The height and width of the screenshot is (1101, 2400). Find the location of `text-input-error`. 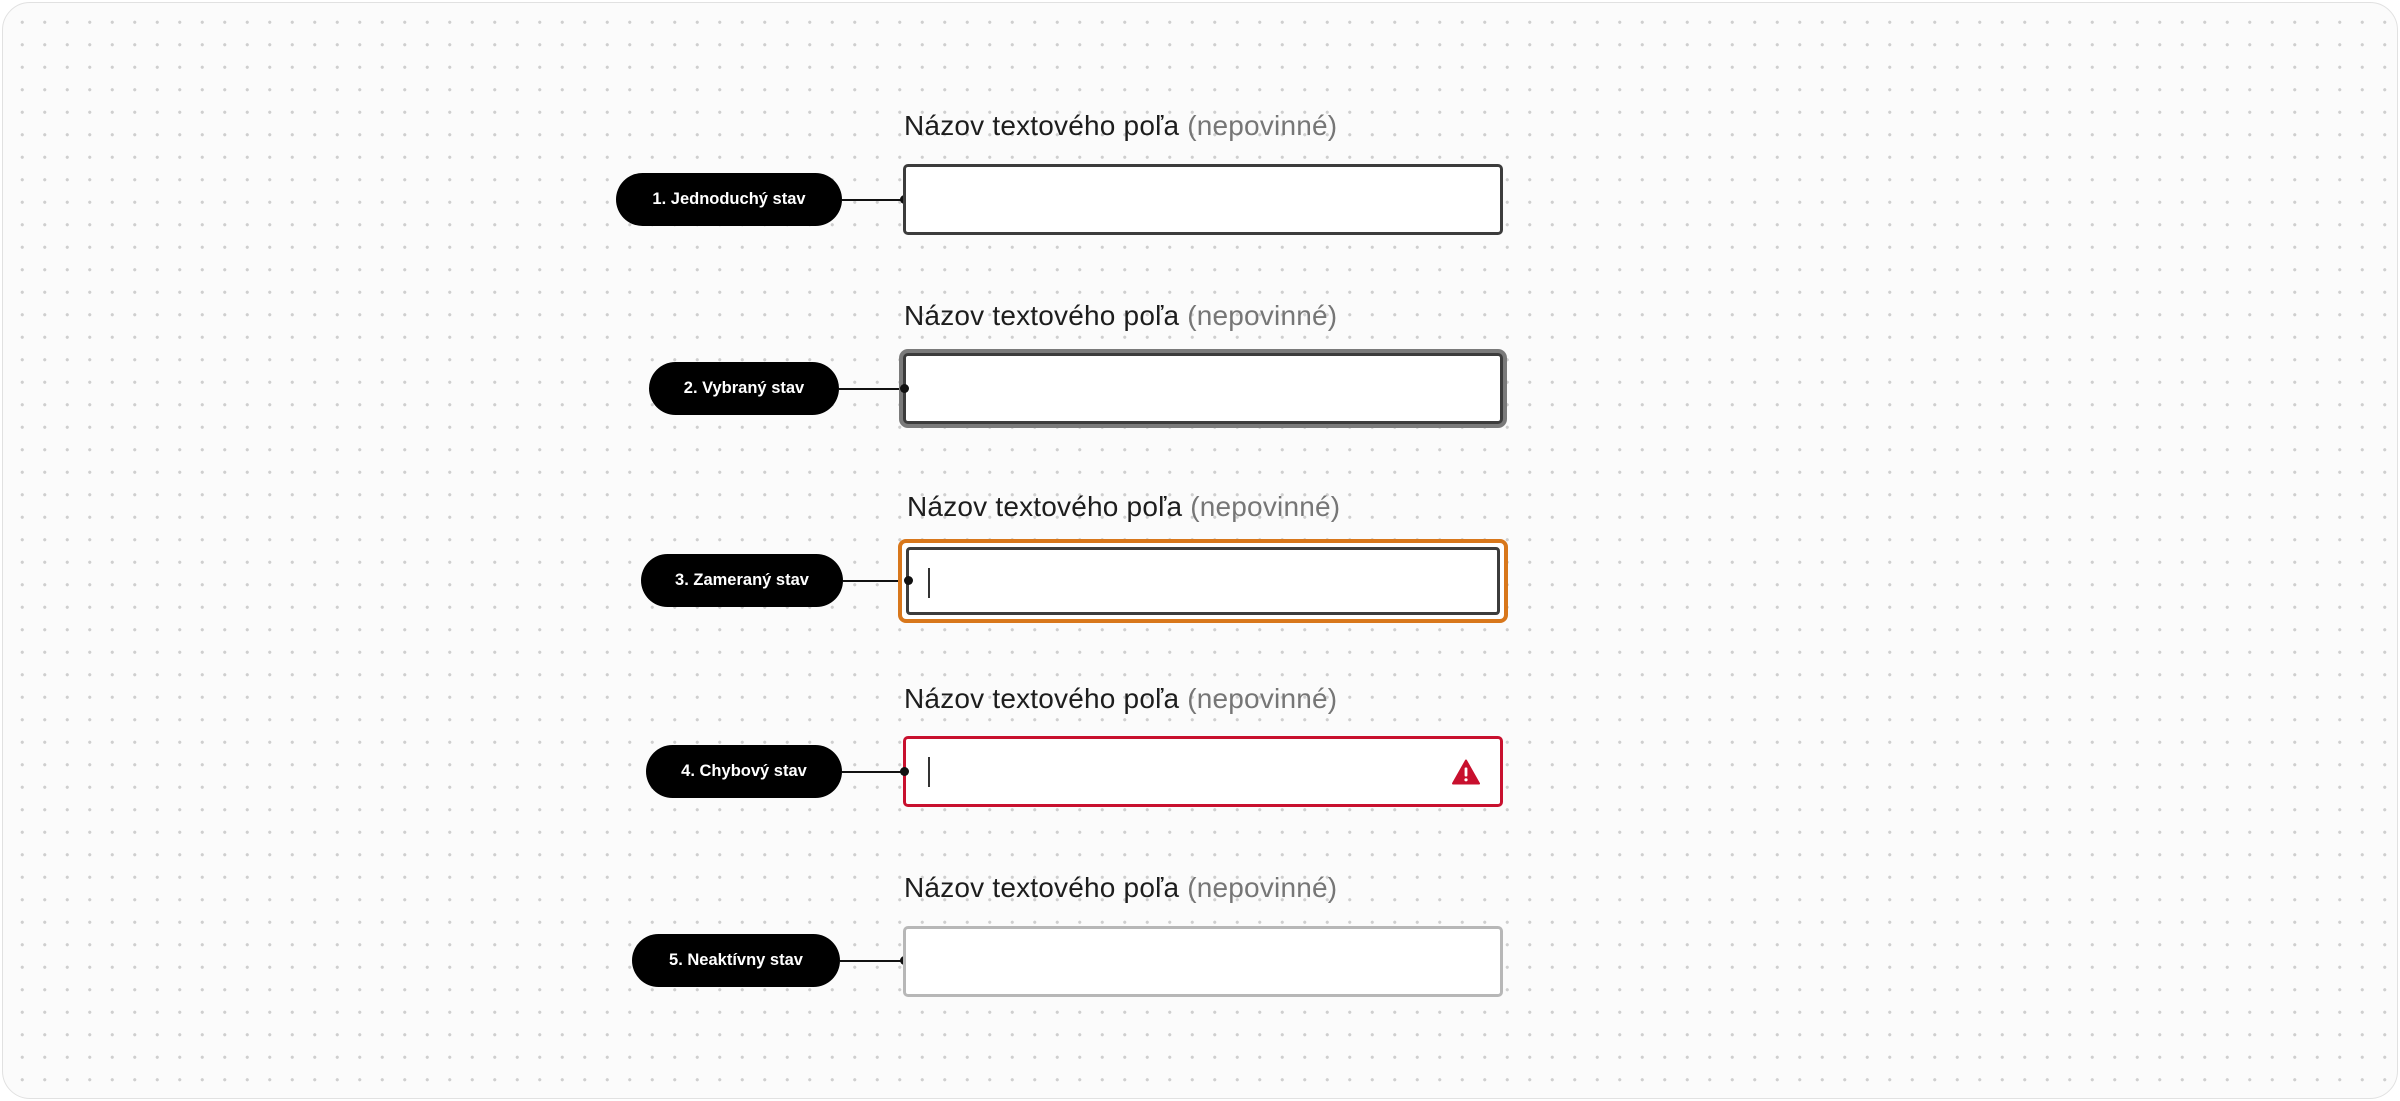

text-input-error is located at coordinates (1203, 771).